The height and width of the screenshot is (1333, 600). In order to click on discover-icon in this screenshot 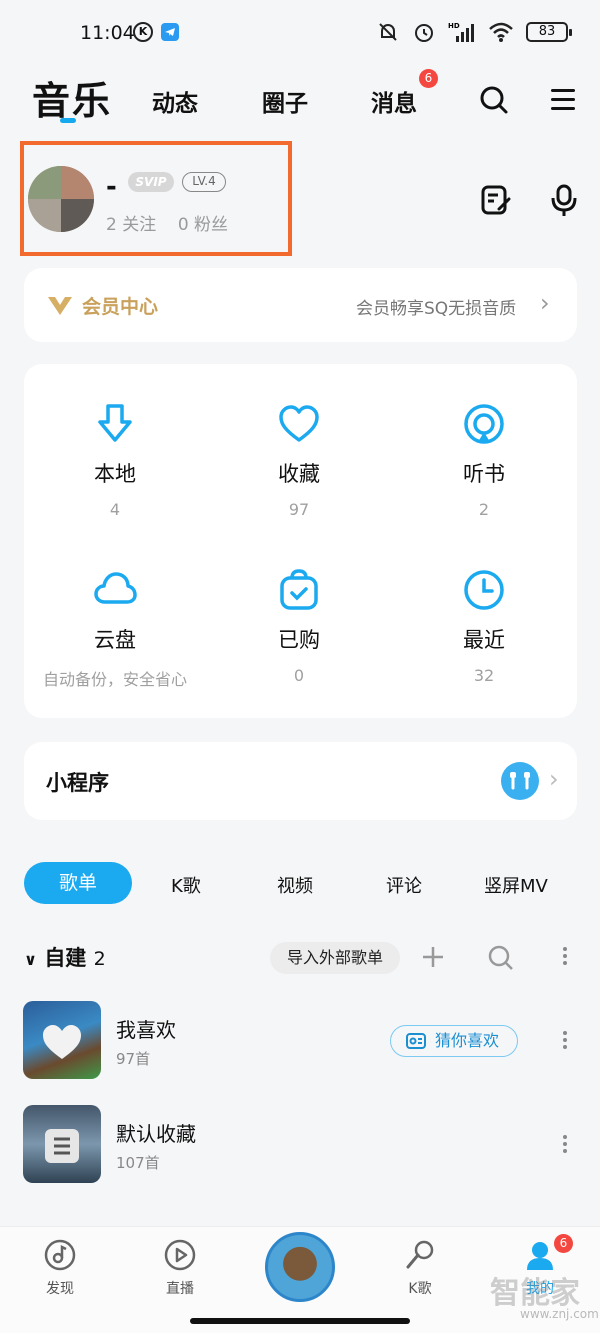, I will do `click(60, 1255)`.